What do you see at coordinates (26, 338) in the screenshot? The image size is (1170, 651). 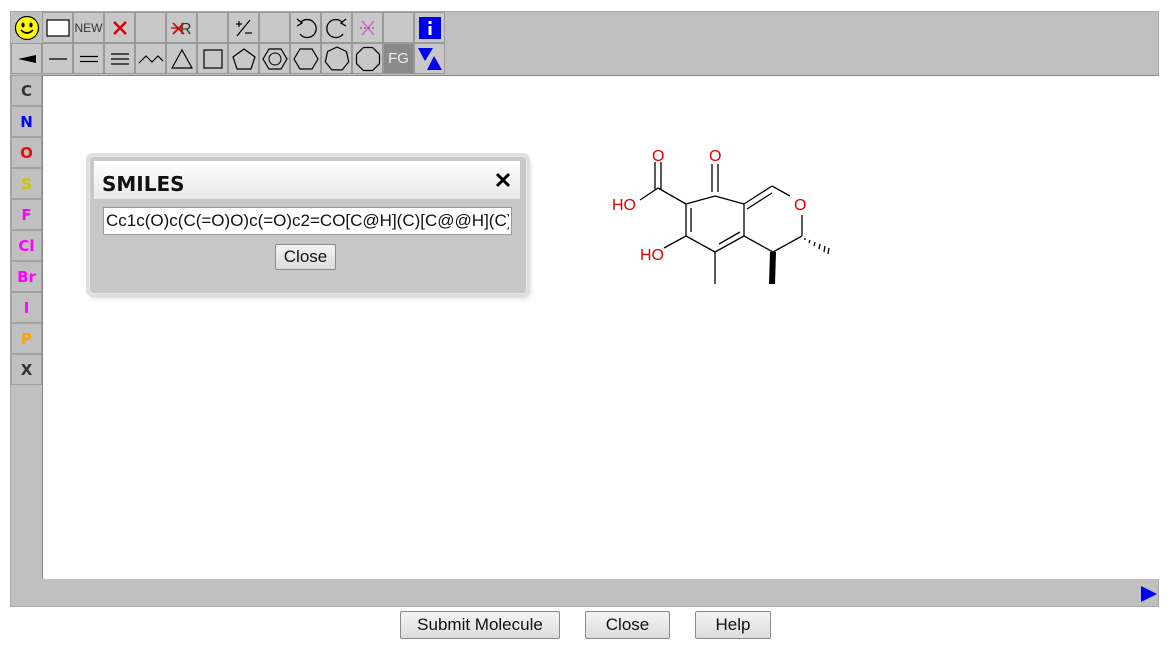 I see `element-button-p: P` at bounding box center [26, 338].